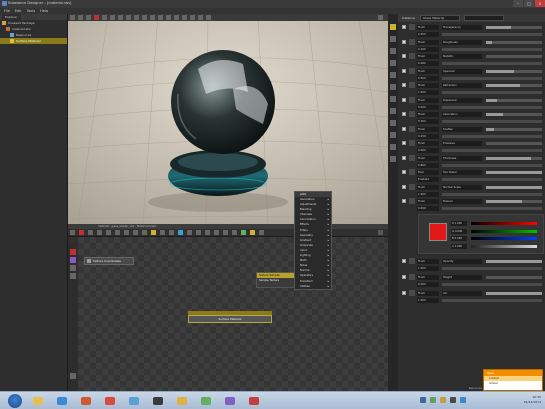 The image size is (545, 409). I want to click on texture-coordinates-node: Texture Coordinates, so click(109, 261).